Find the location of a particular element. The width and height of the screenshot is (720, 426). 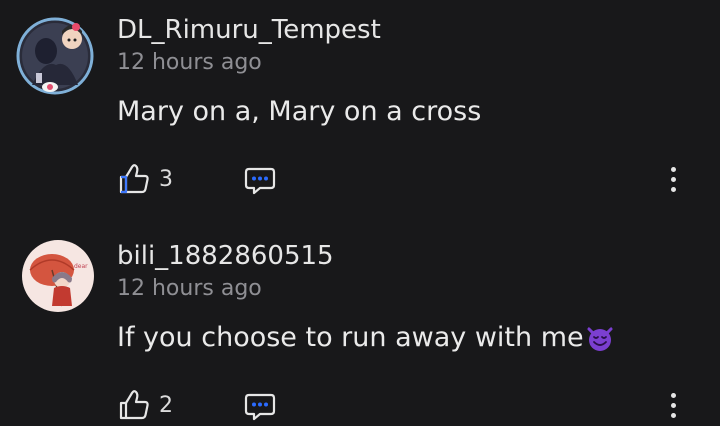

comment-text: If you choose to run away with me is located at coordinates (366, 337).